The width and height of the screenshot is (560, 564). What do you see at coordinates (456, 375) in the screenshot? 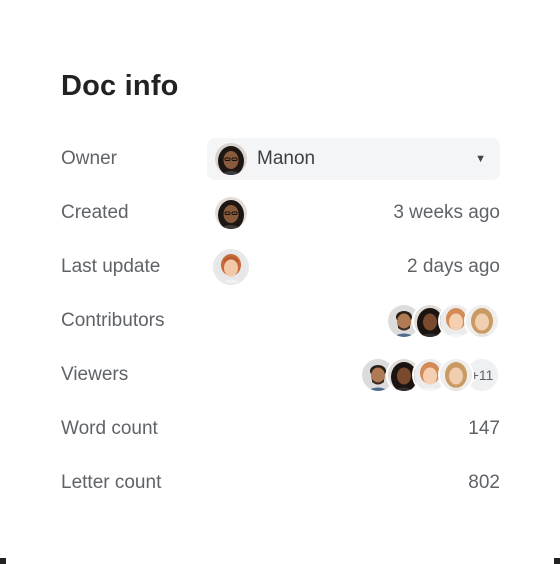
I see `viewer-avatar` at bounding box center [456, 375].